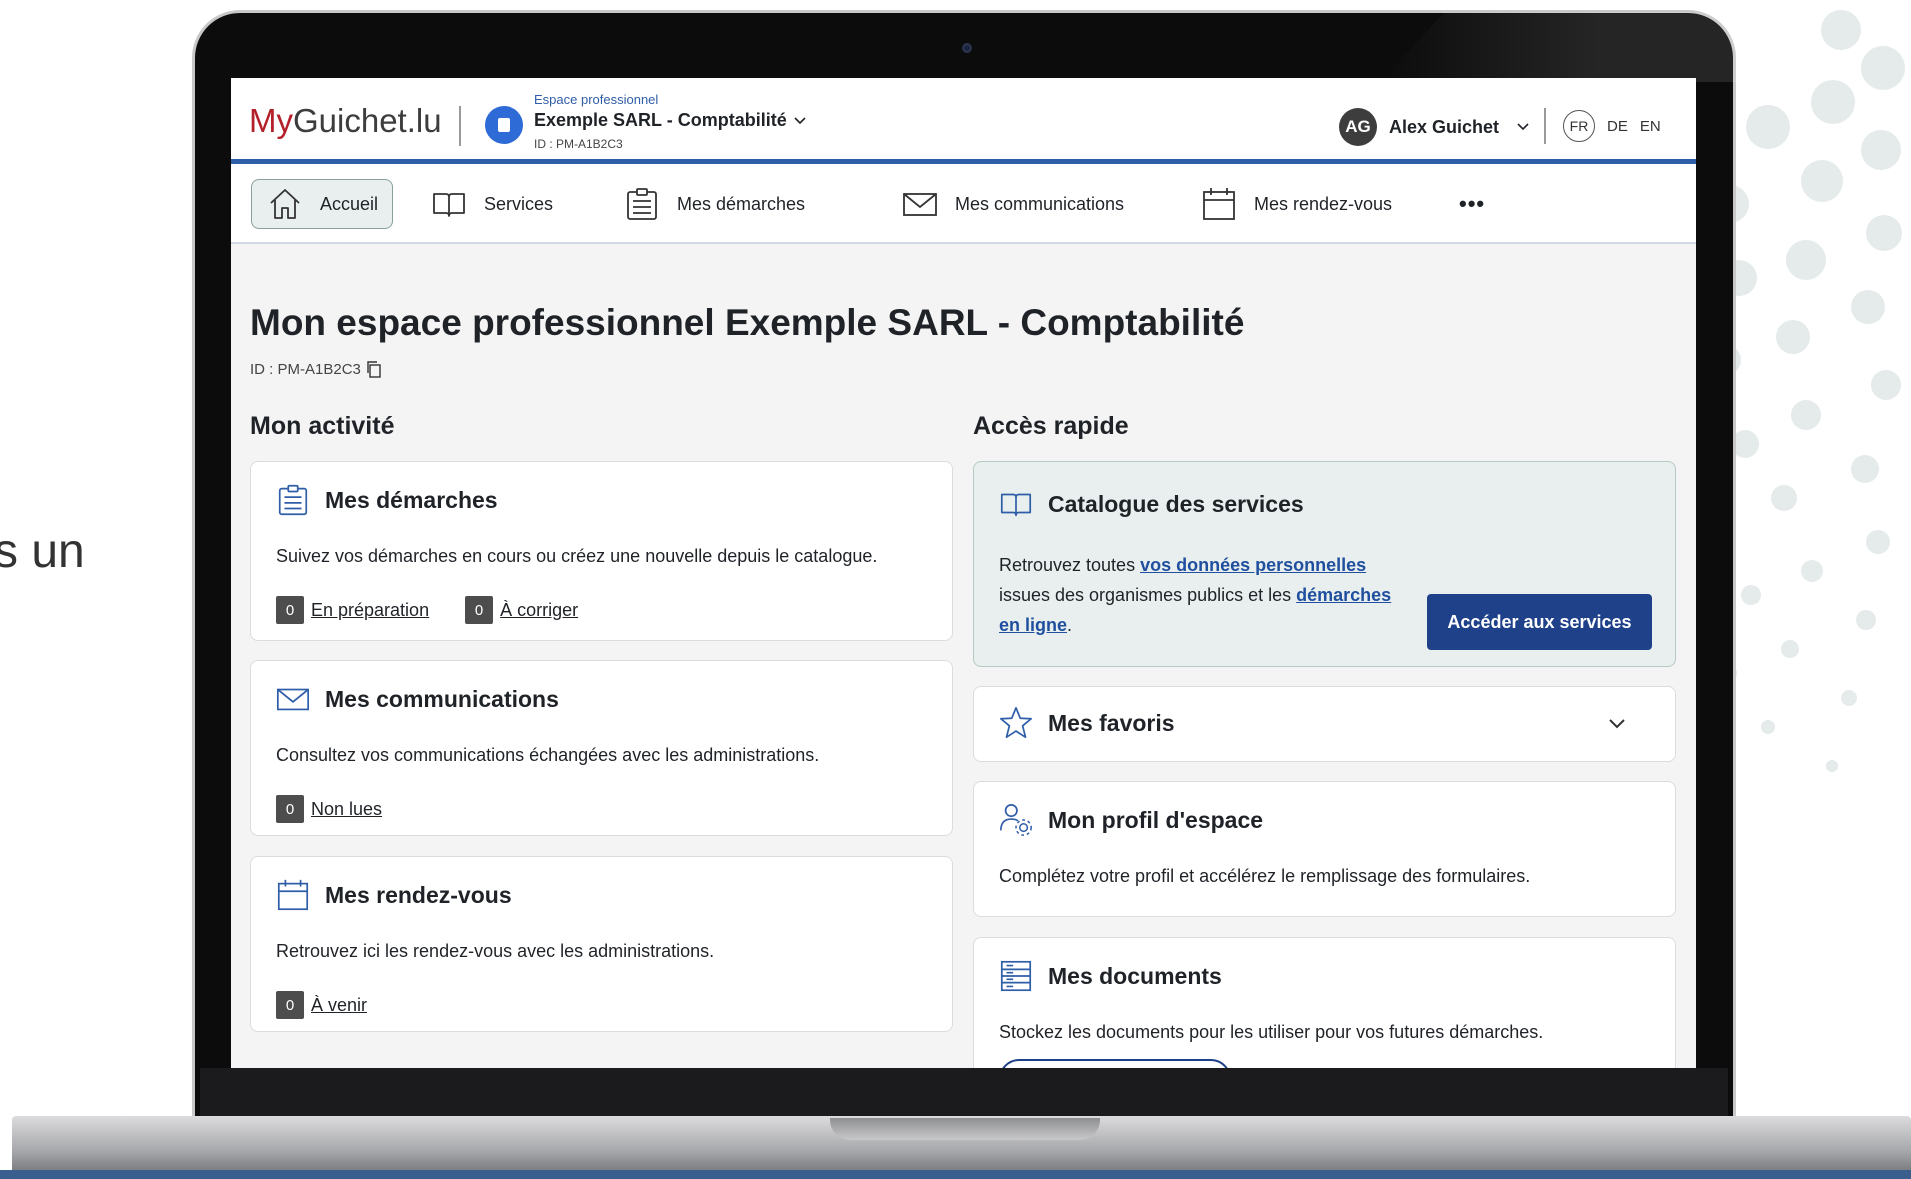 The image size is (1911, 1179). I want to click on card-links: 0 Non lues, so click(329, 809).